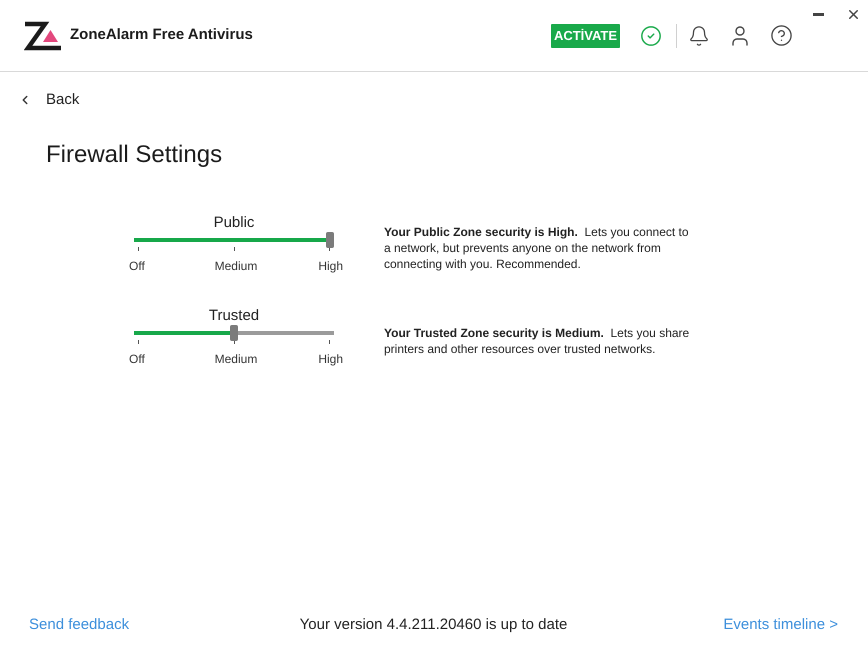  Describe the element at coordinates (585, 36) in the screenshot. I see `activate-button: ACTİVATE` at that location.